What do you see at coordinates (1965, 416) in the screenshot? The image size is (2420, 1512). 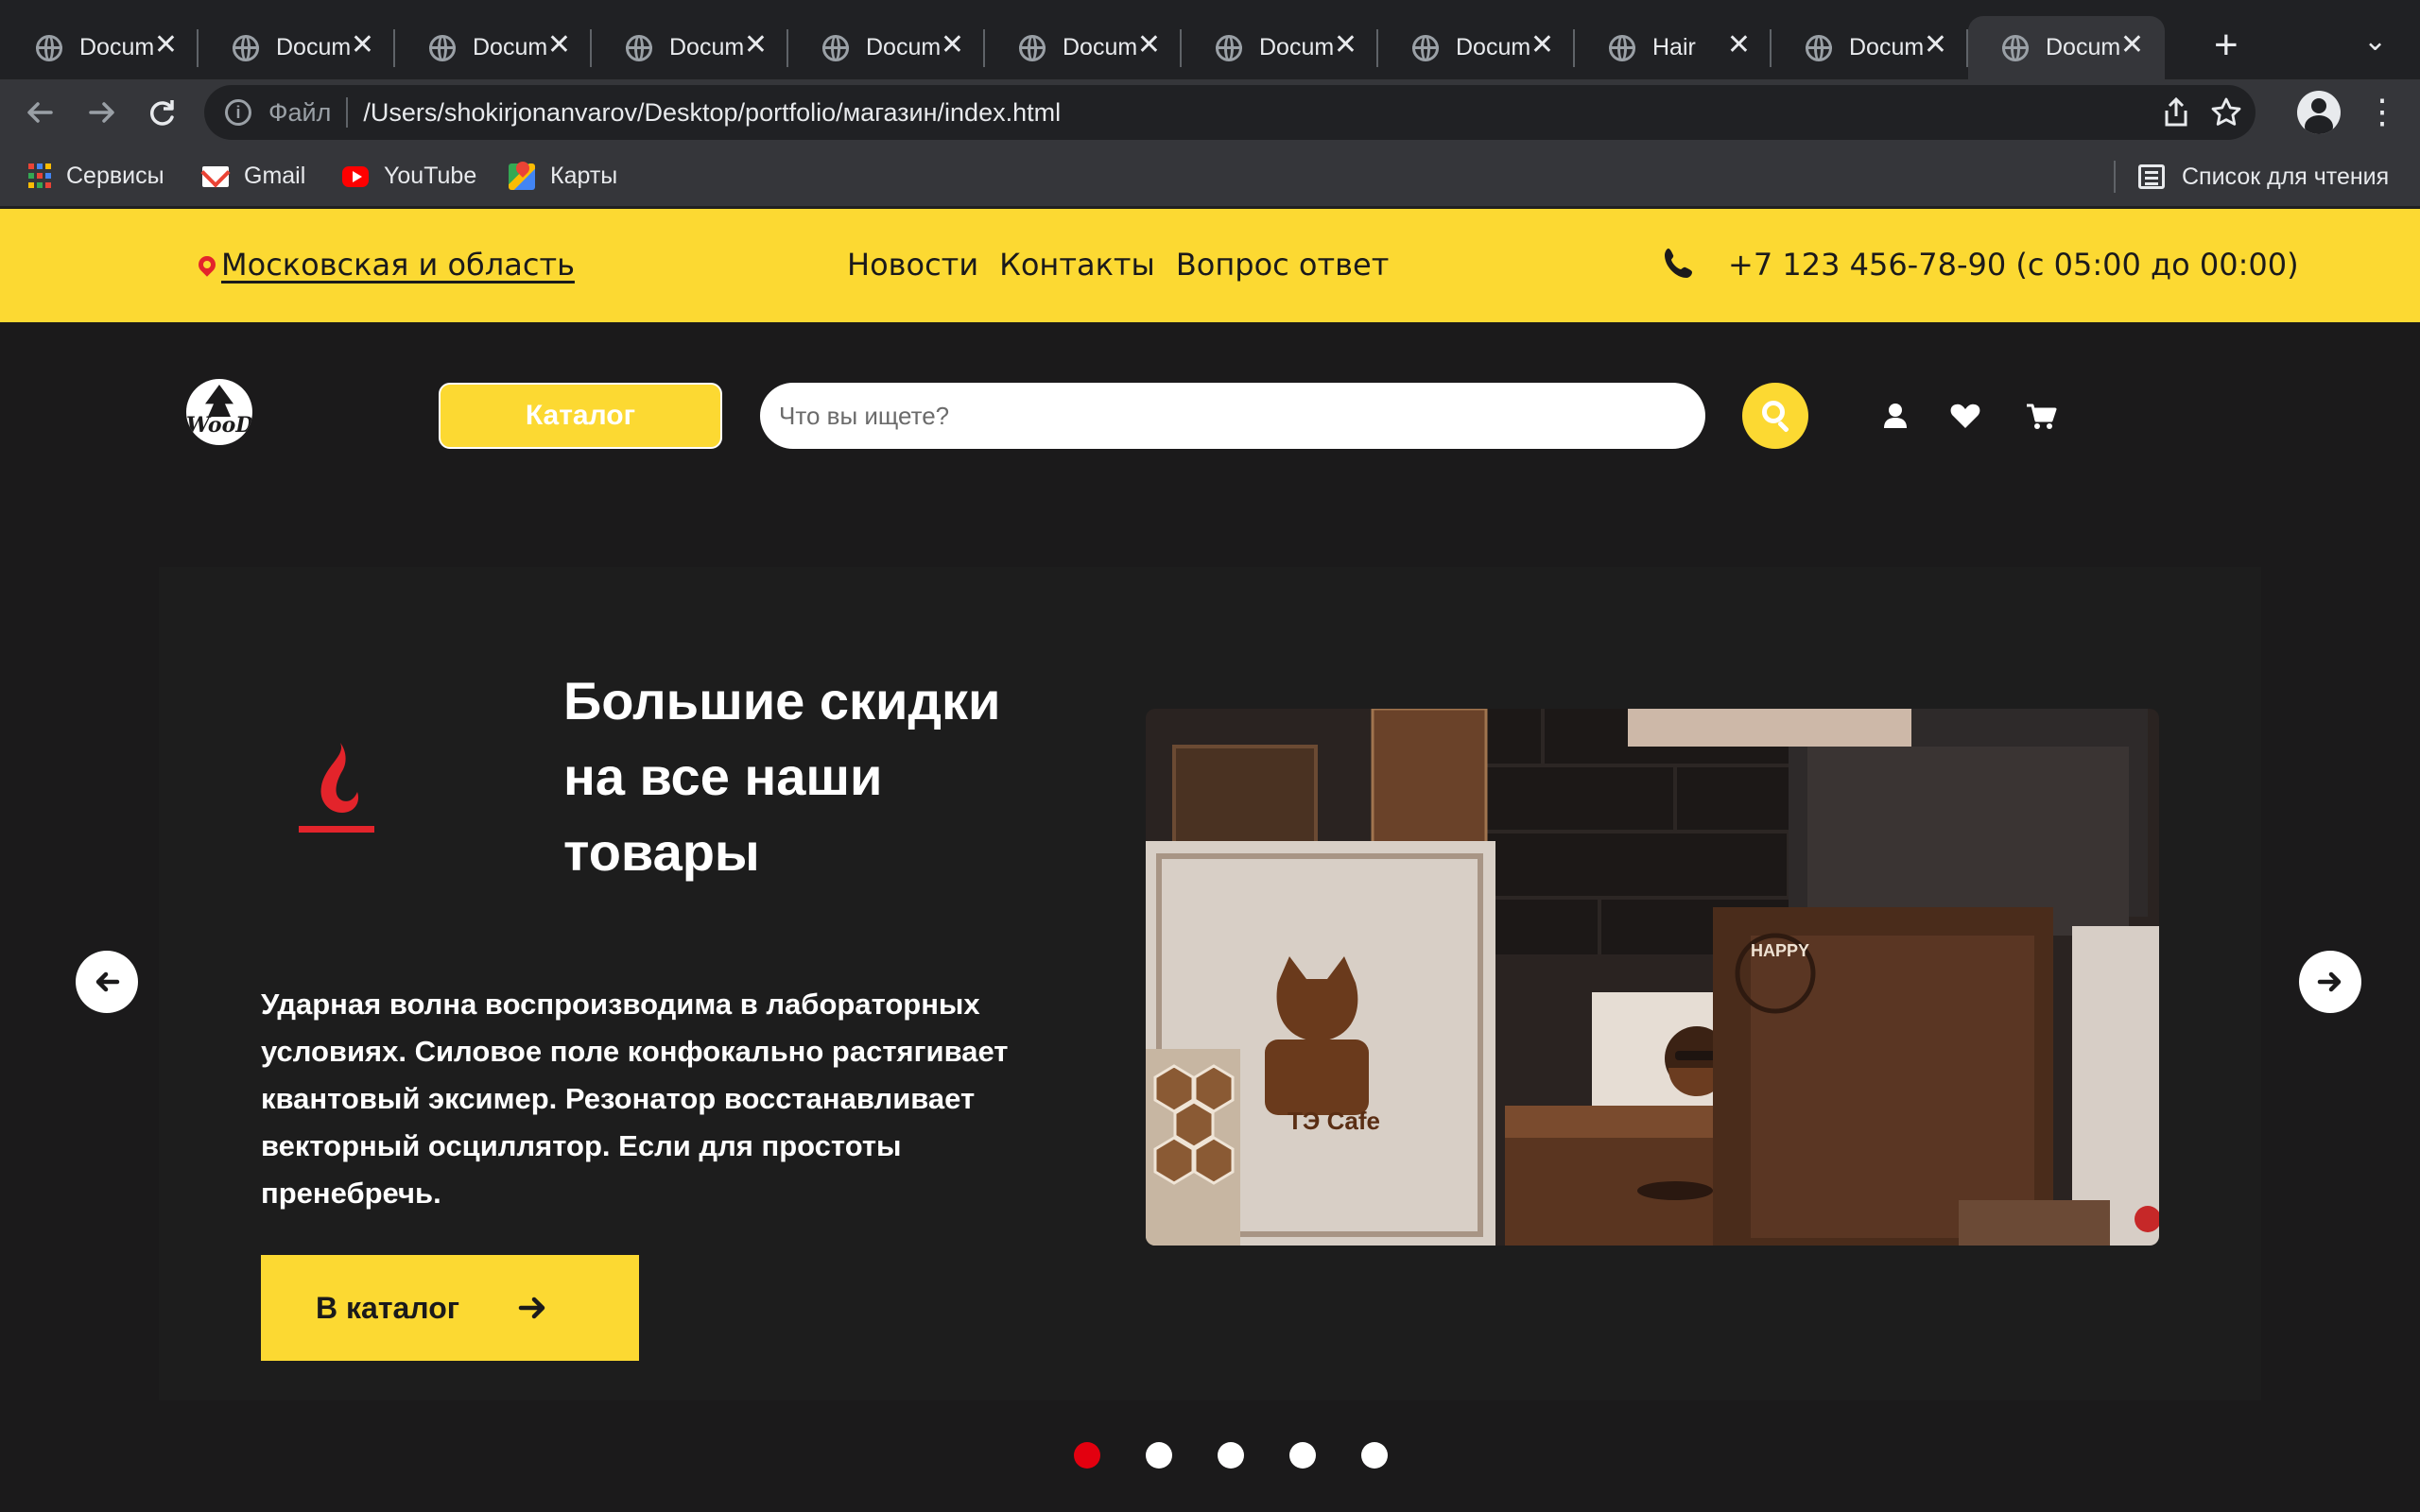 I see `heart-icon` at bounding box center [1965, 416].